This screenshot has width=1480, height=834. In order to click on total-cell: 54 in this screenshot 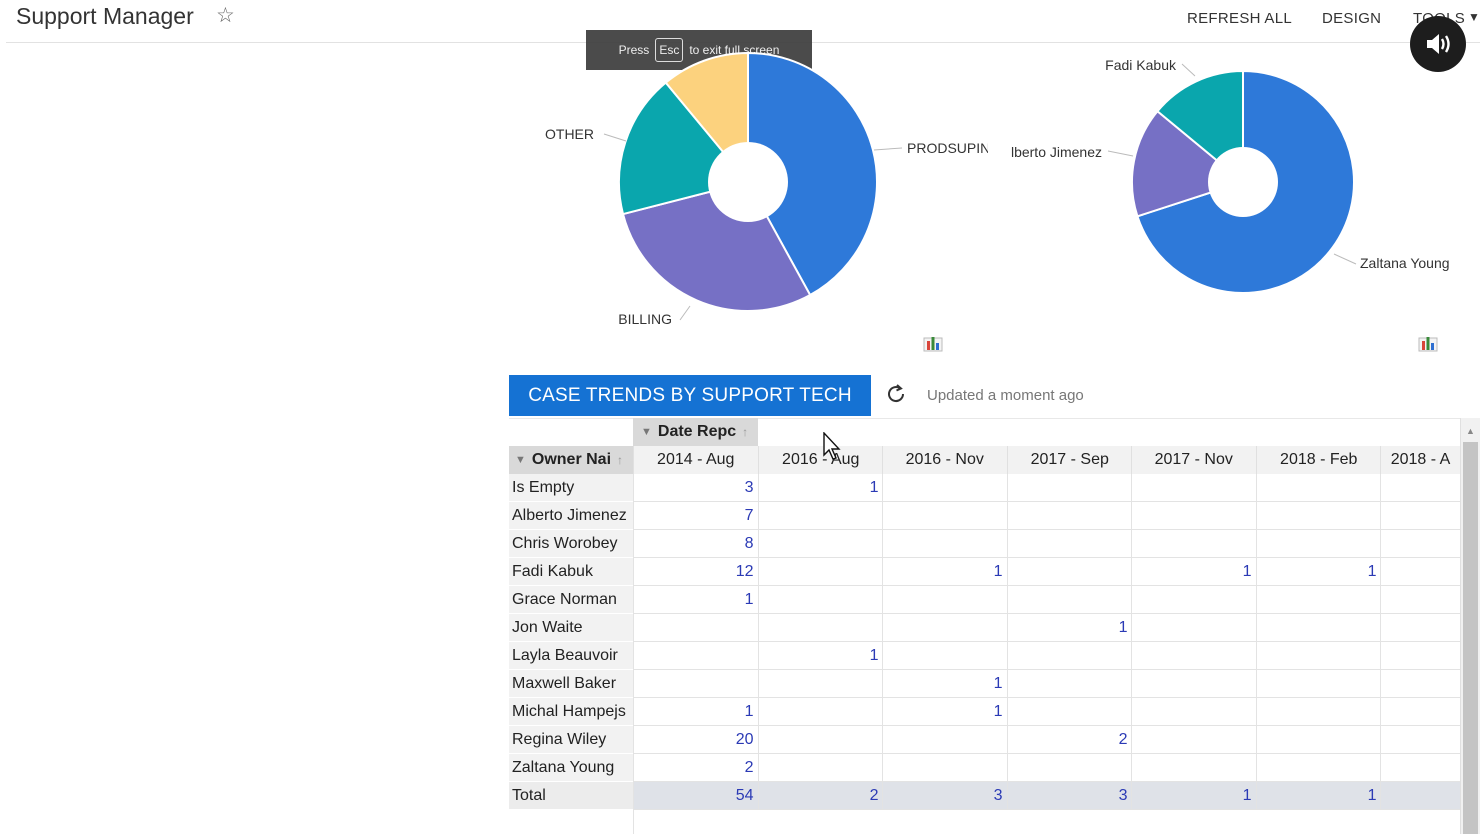, I will do `click(695, 796)`.